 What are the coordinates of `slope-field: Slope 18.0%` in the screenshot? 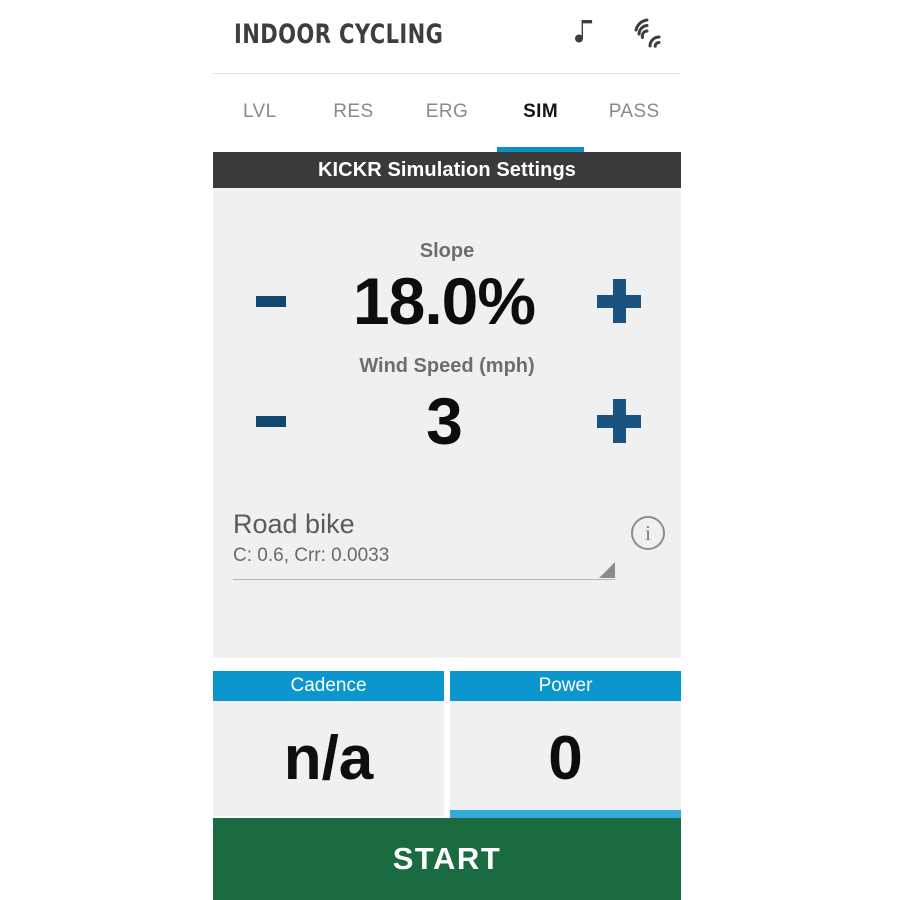 It's located at (447, 261).